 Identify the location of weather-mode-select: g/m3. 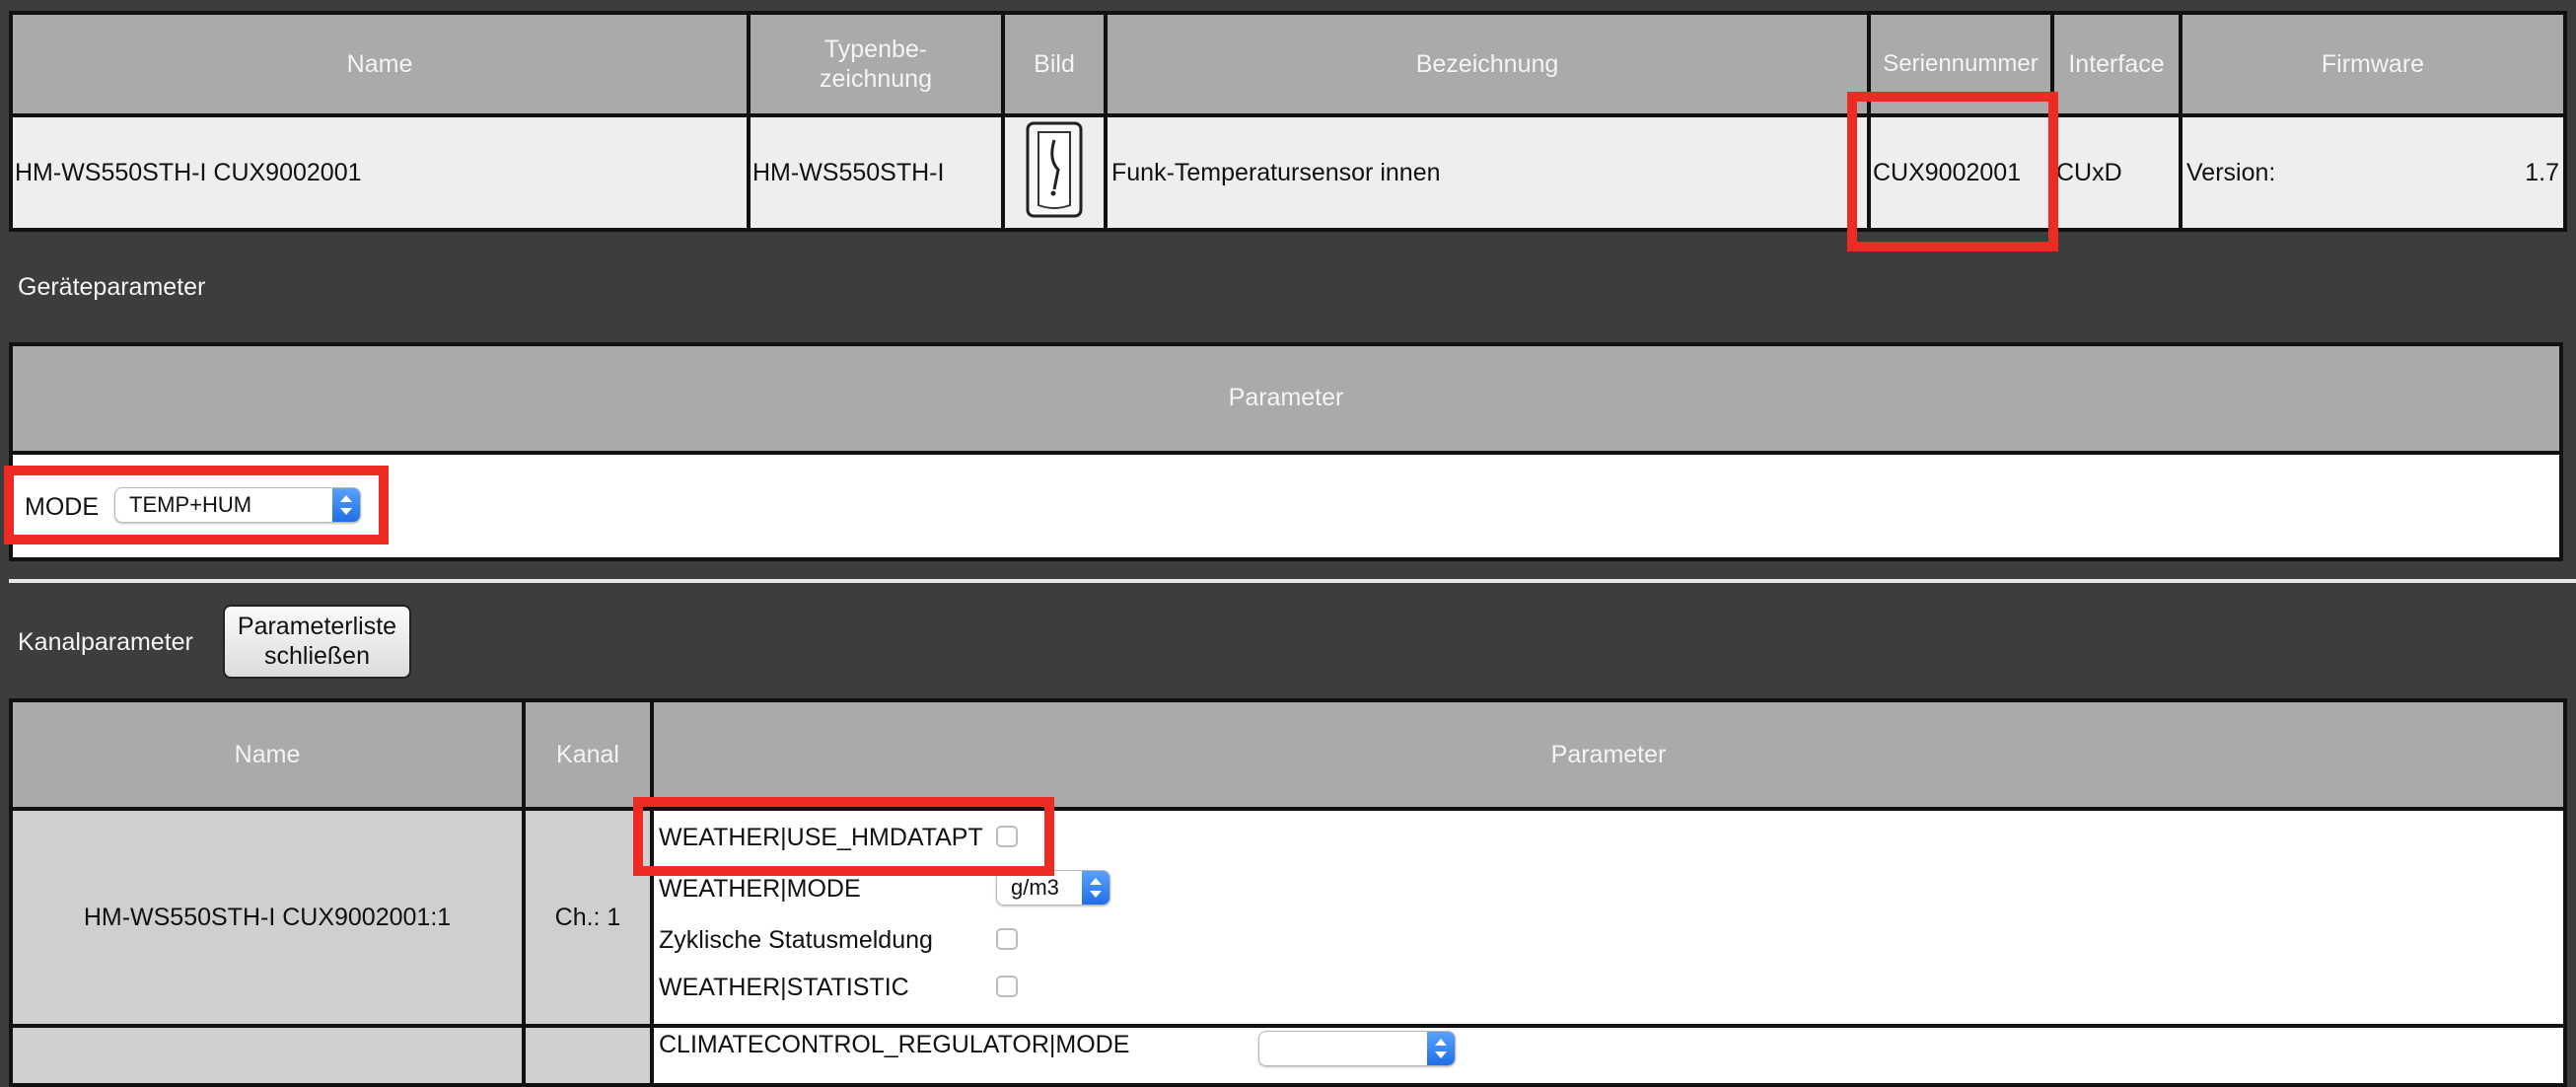
(1053, 888).